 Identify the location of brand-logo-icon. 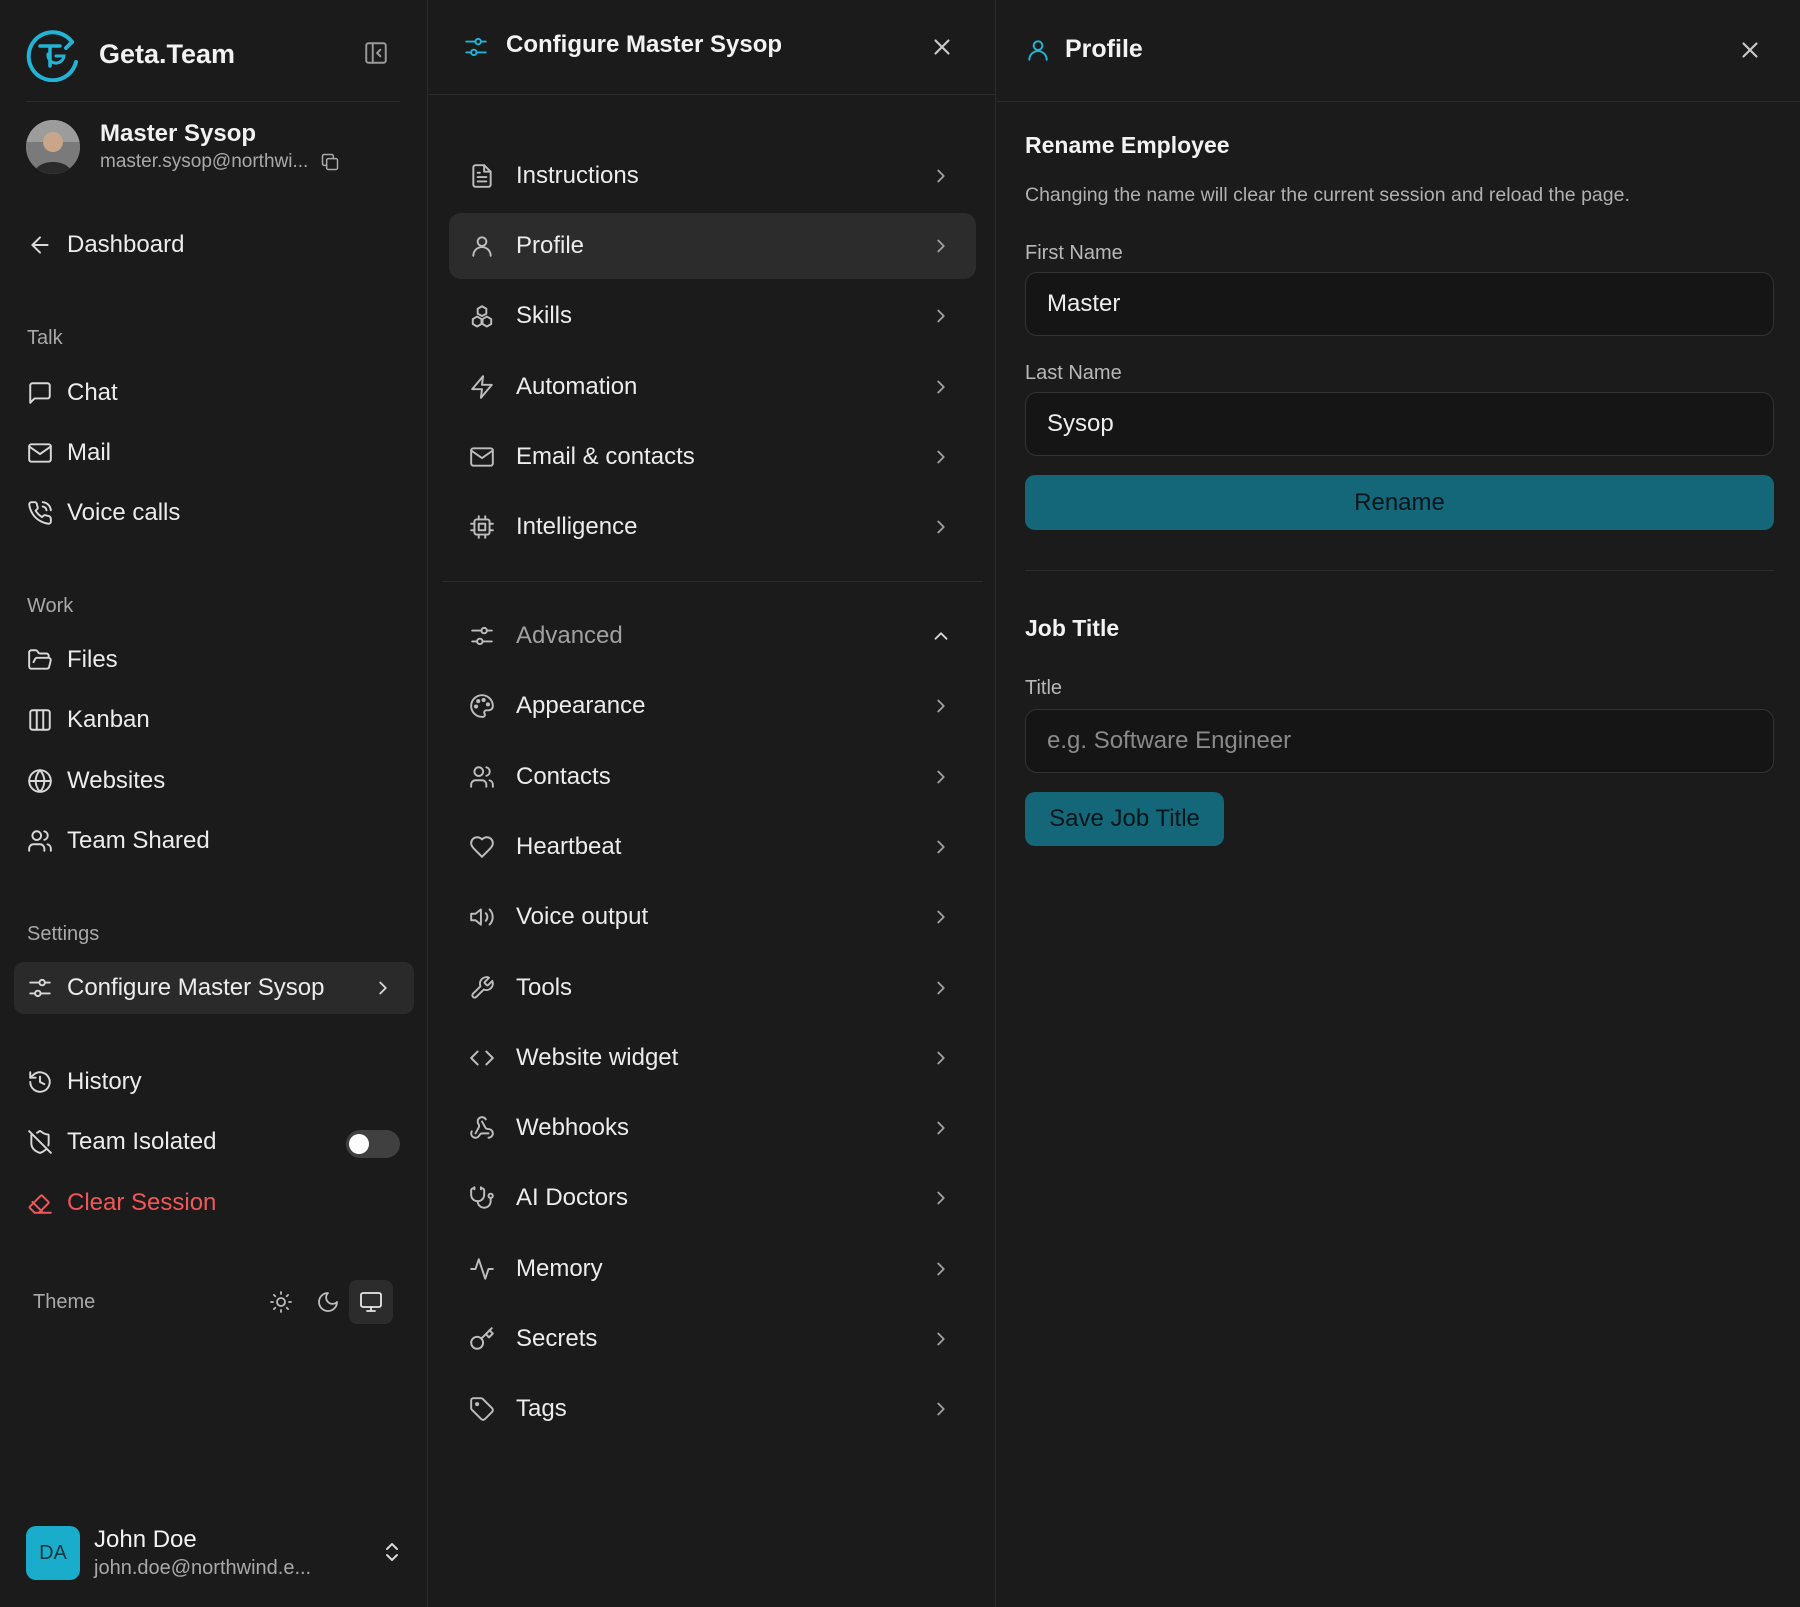
(52, 56).